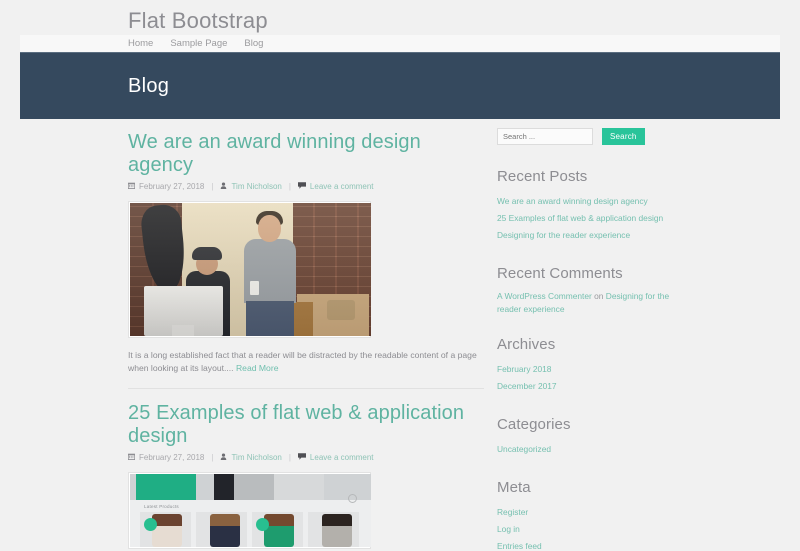 Image resolution: width=800 pixels, height=551 pixels. Describe the element at coordinates (299, 487) in the screenshot. I see `hero-photo-two` at that location.